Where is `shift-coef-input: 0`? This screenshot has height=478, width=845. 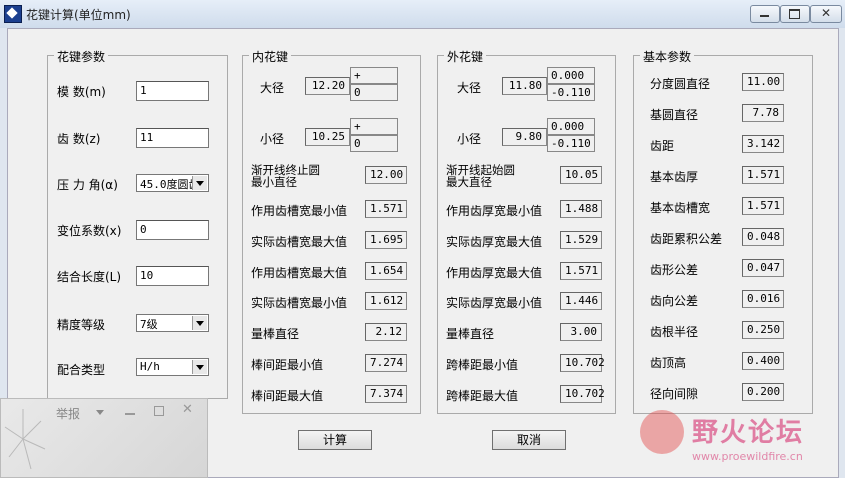 shift-coef-input: 0 is located at coordinates (172, 230).